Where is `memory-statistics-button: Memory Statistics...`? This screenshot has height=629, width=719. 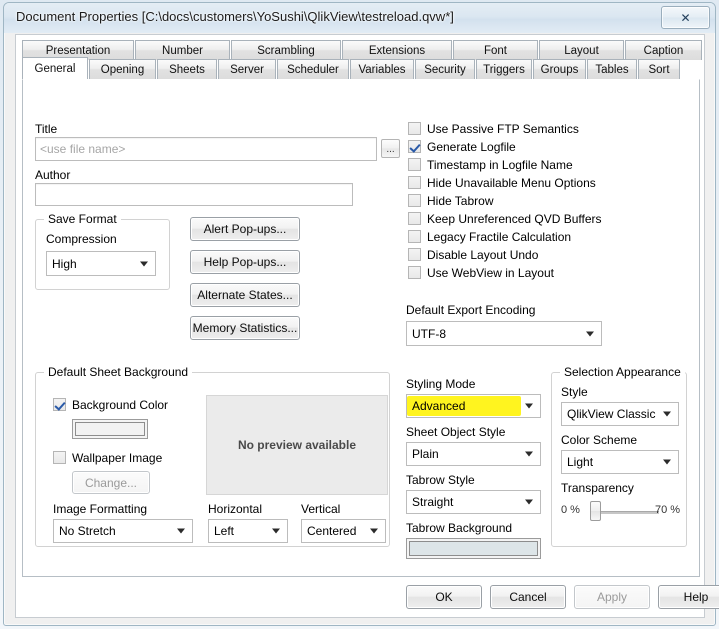
memory-statistics-button: Memory Statistics... is located at coordinates (245, 328).